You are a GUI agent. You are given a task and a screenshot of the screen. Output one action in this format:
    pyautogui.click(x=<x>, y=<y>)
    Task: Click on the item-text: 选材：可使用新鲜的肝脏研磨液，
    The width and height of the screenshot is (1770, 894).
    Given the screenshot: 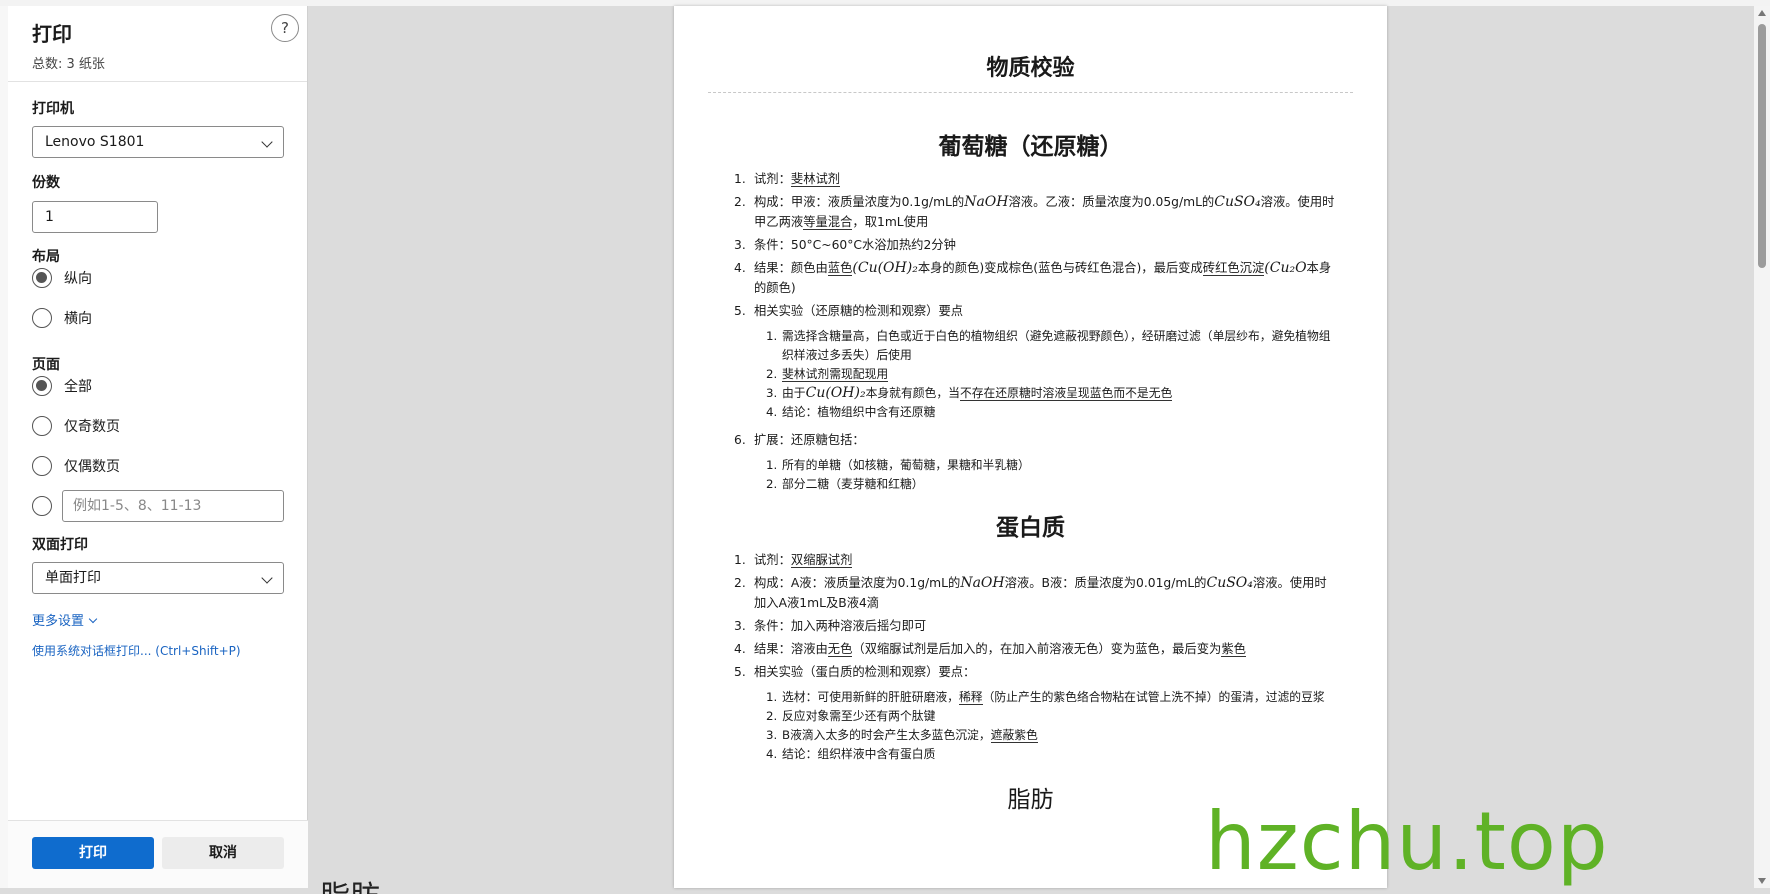 What is the action you would take?
    pyautogui.click(x=870, y=697)
    